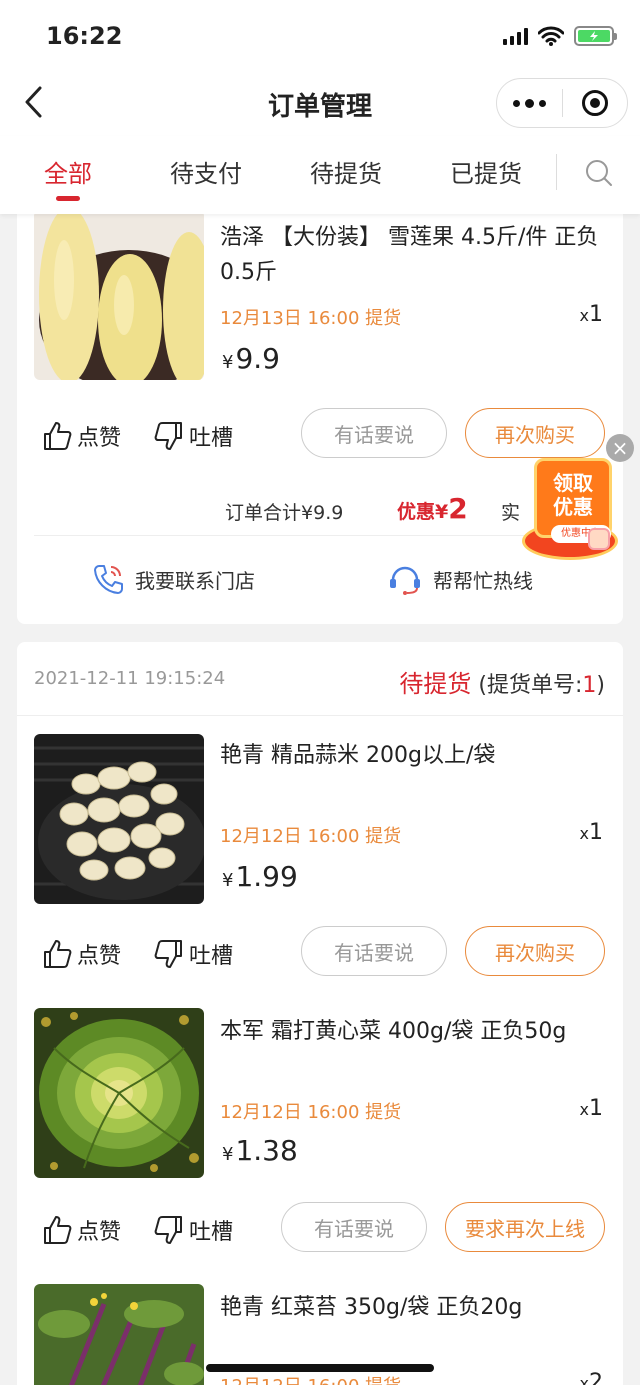  What do you see at coordinates (409, 255) in the screenshot?
I see `product-name: 浩泽 【大份装】 雪莲果 4.5斤/件 正负0.5斤` at bounding box center [409, 255].